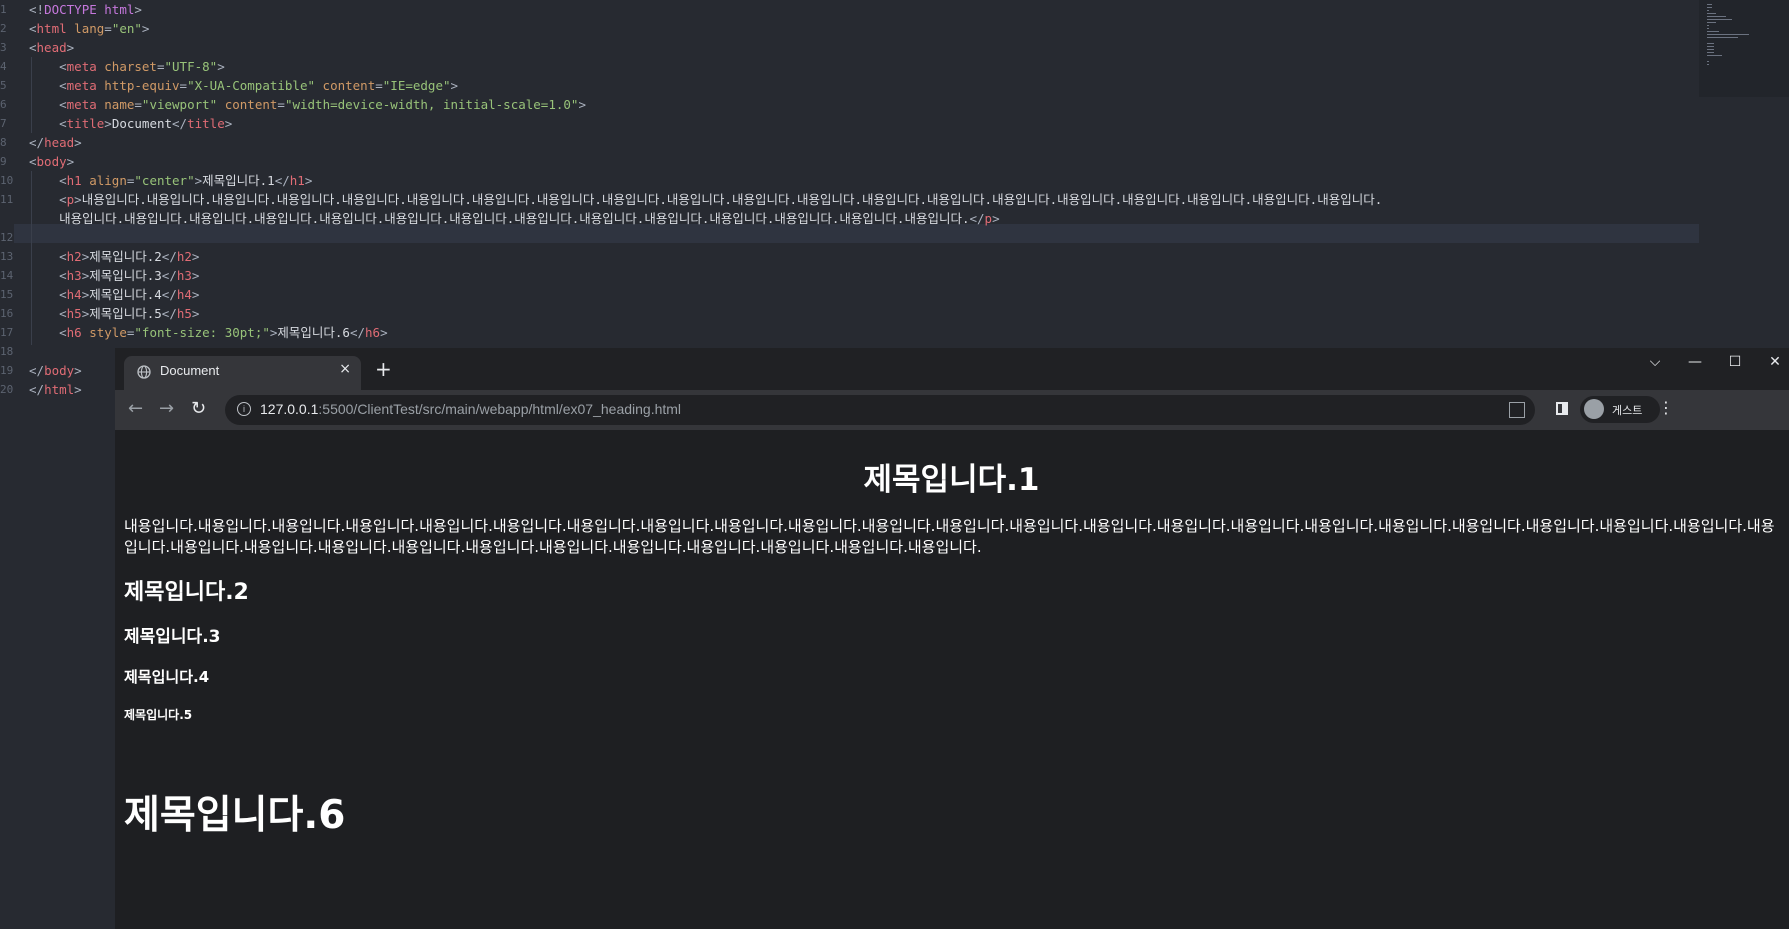  What do you see at coordinates (1735, 362) in the screenshot?
I see `maximize-button: ☐` at bounding box center [1735, 362].